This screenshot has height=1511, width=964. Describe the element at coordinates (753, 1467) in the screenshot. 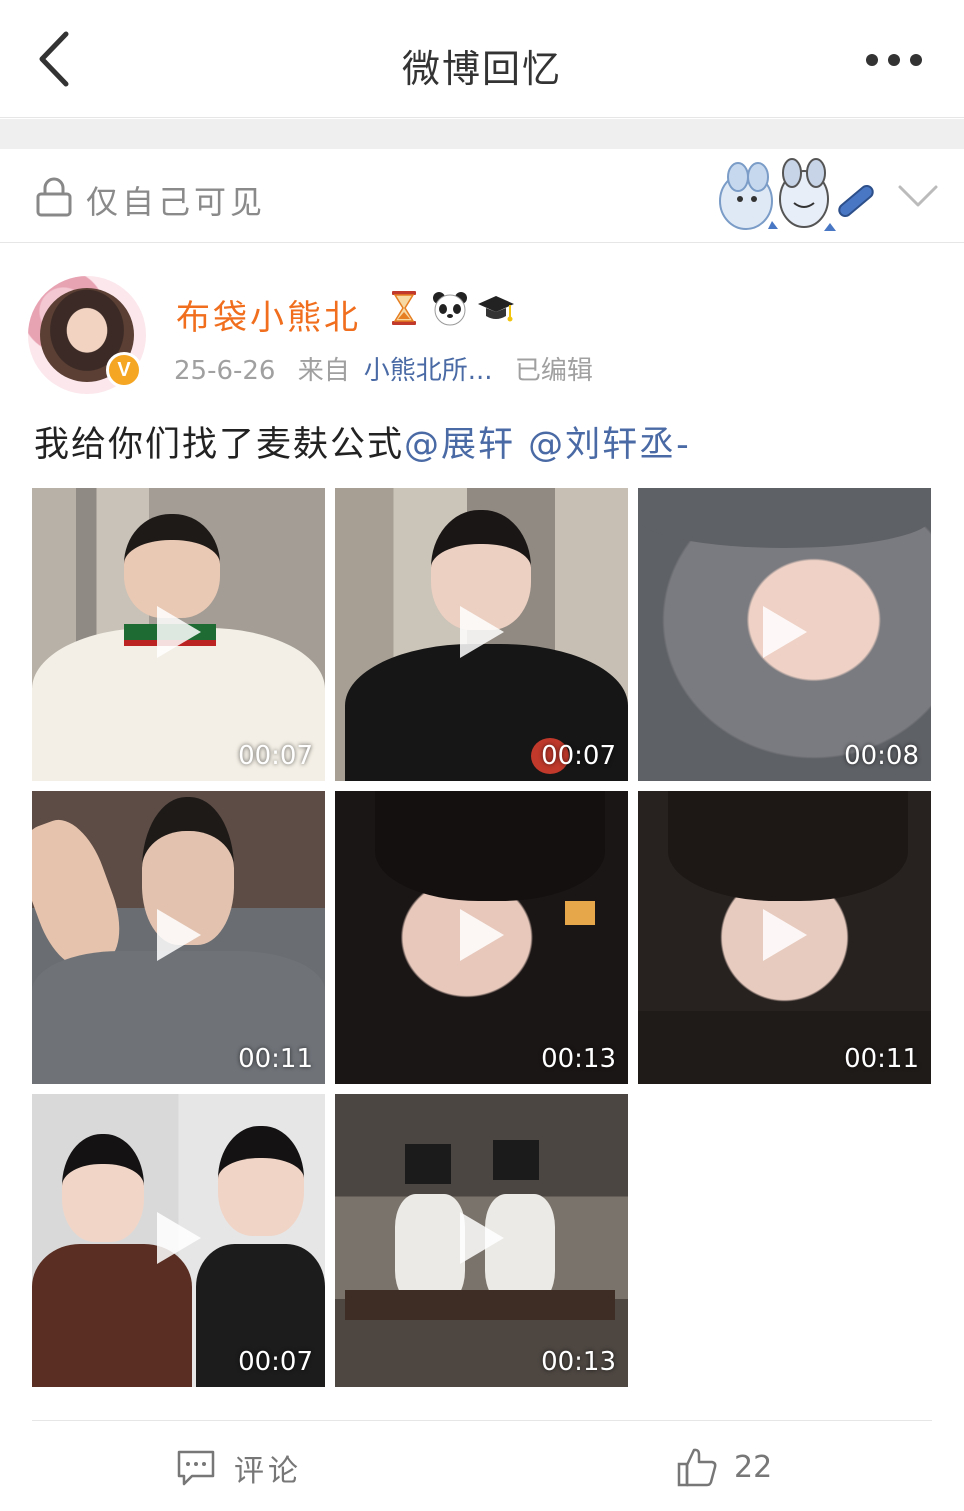

I see `like-count: 22` at that location.